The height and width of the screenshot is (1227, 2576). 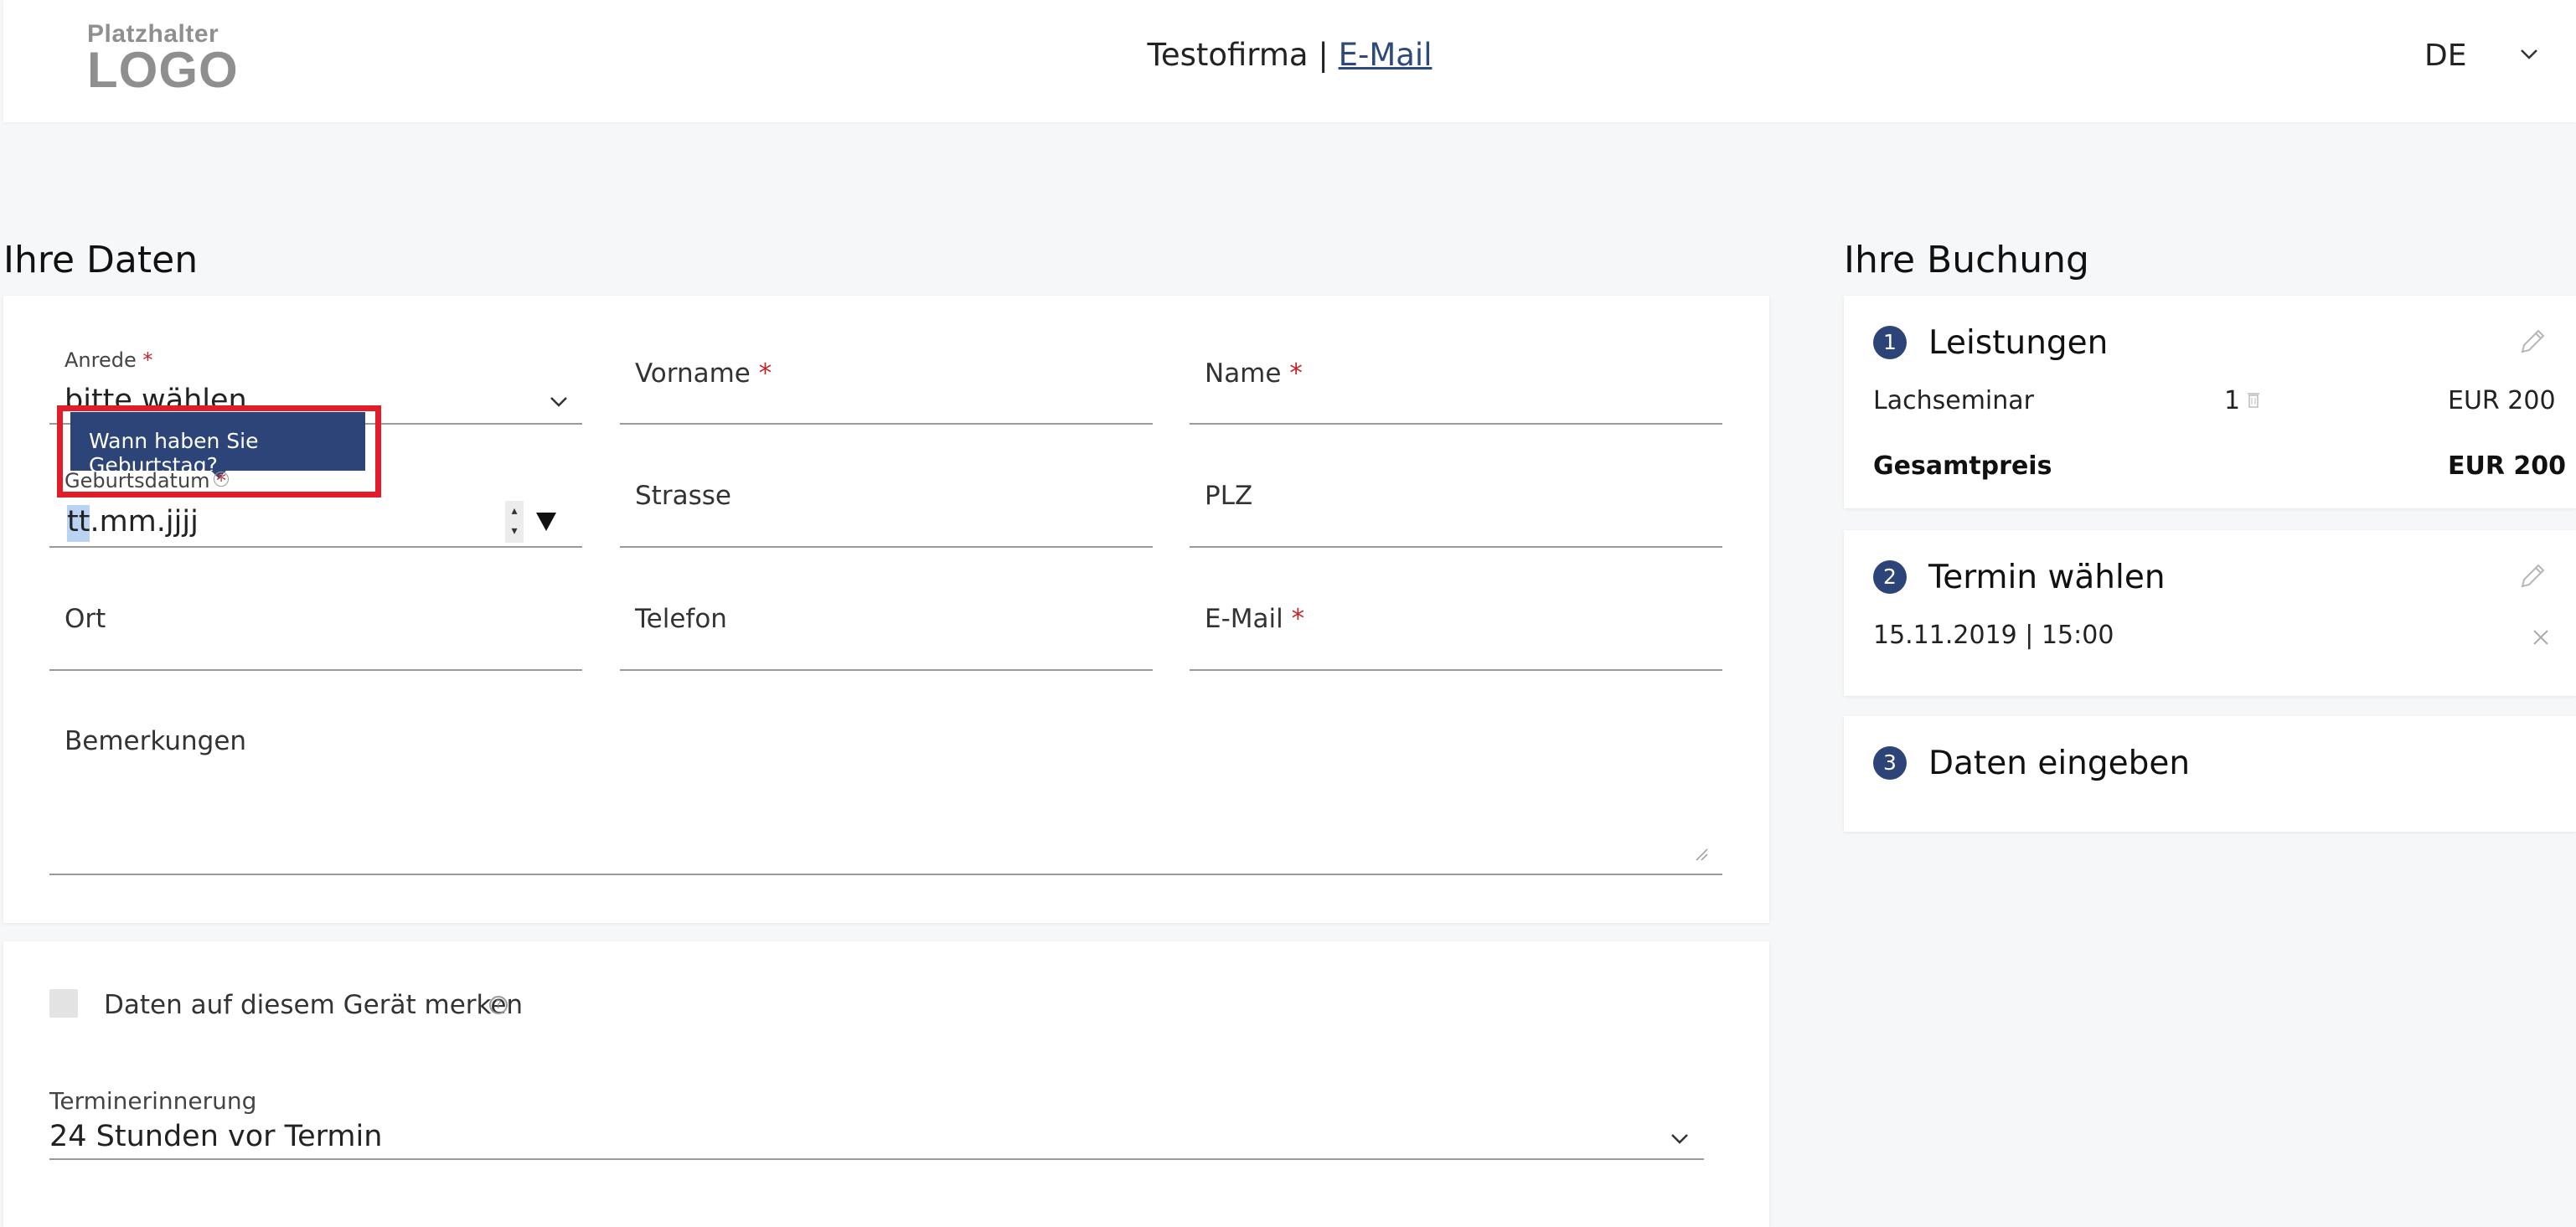 I want to click on bemerkungen-underline, so click(x=885, y=874).